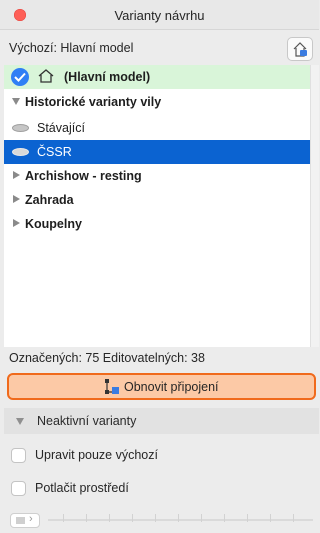 Image resolution: width=320 pixels, height=533 pixels. I want to click on active-check-icon, so click(20, 77).